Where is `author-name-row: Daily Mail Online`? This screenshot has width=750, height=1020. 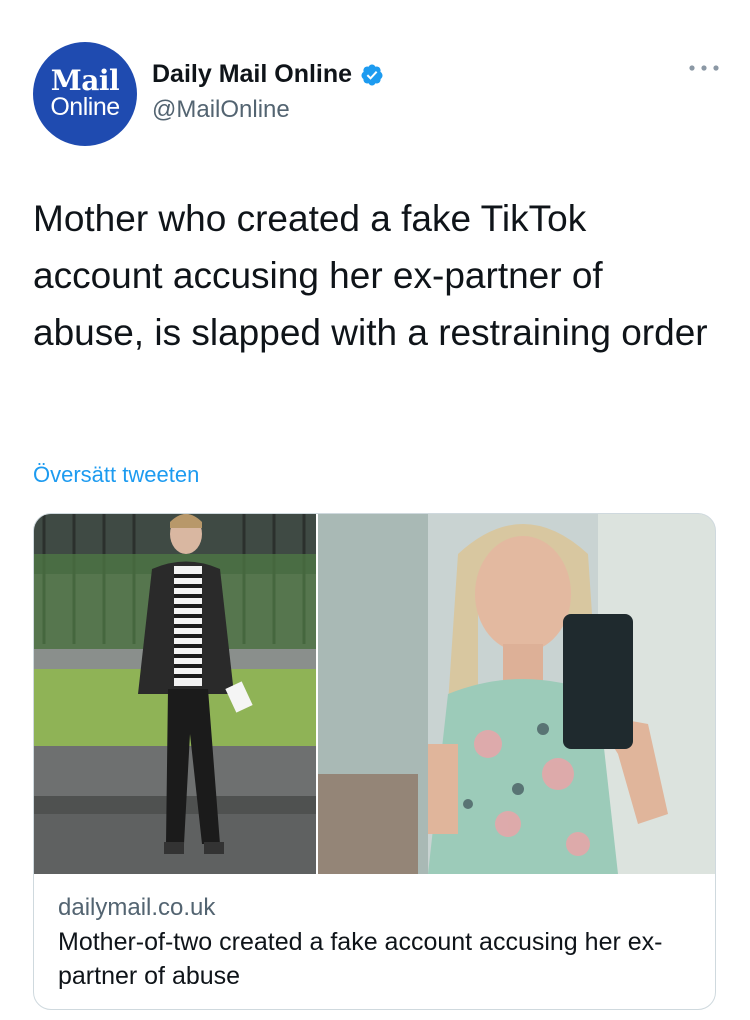
author-name-row: Daily Mail Online is located at coordinates (268, 74).